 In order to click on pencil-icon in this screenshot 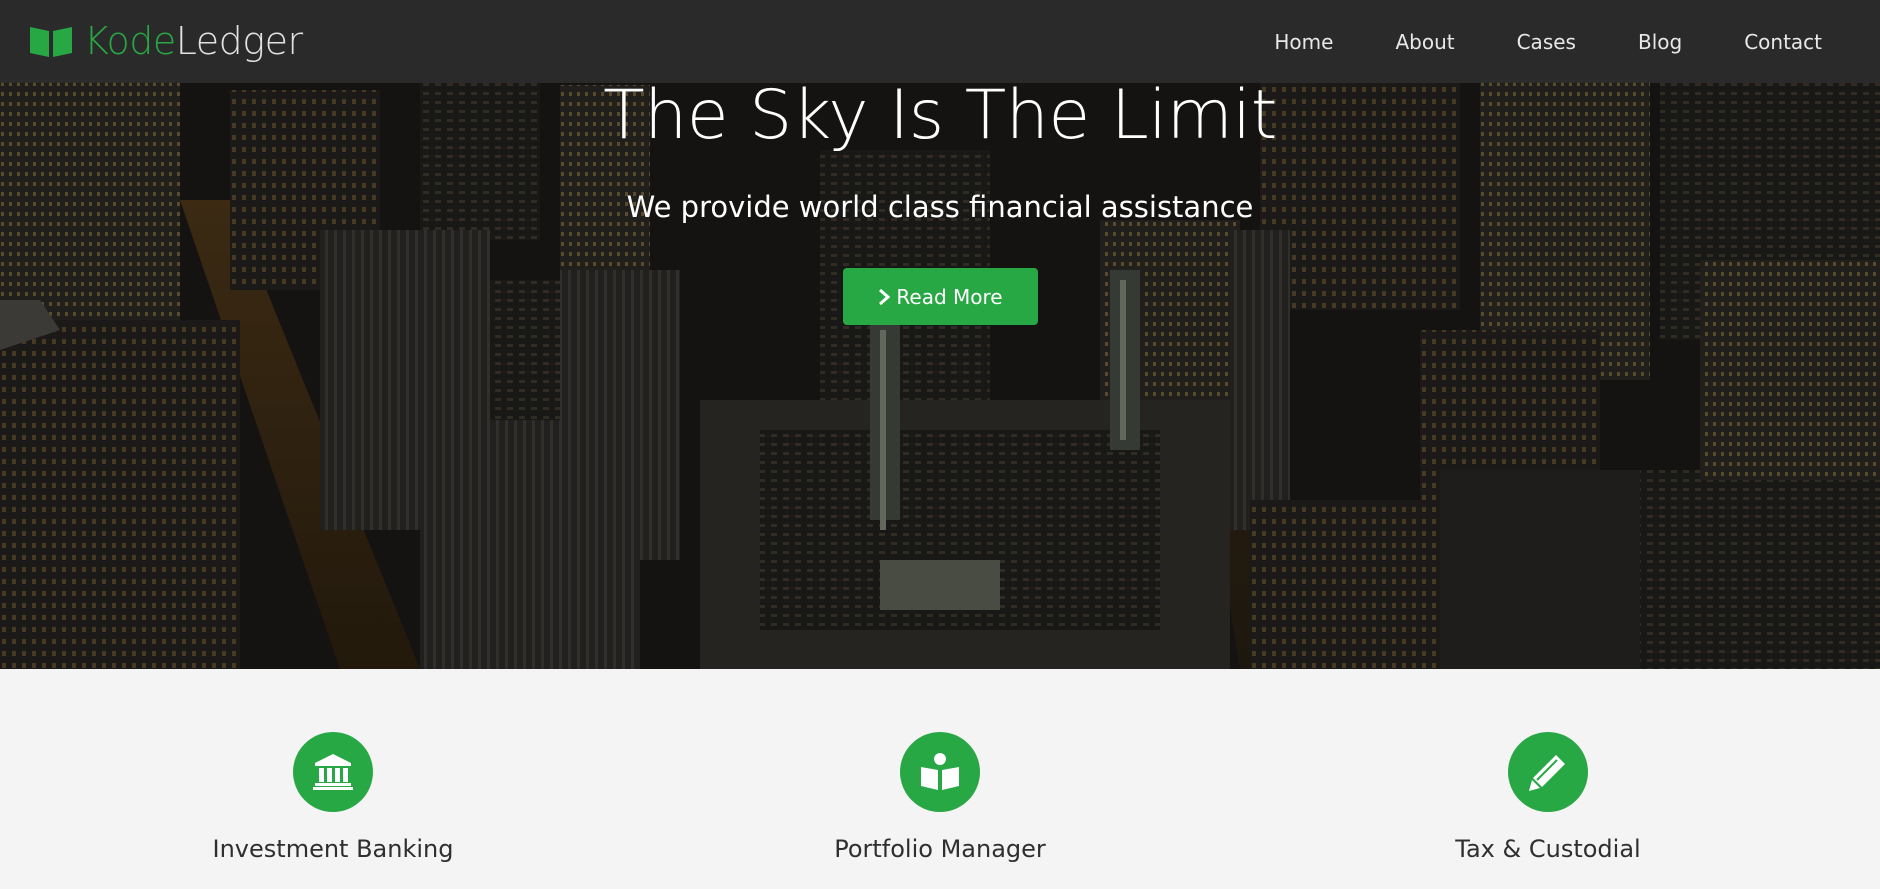, I will do `click(1547, 773)`.